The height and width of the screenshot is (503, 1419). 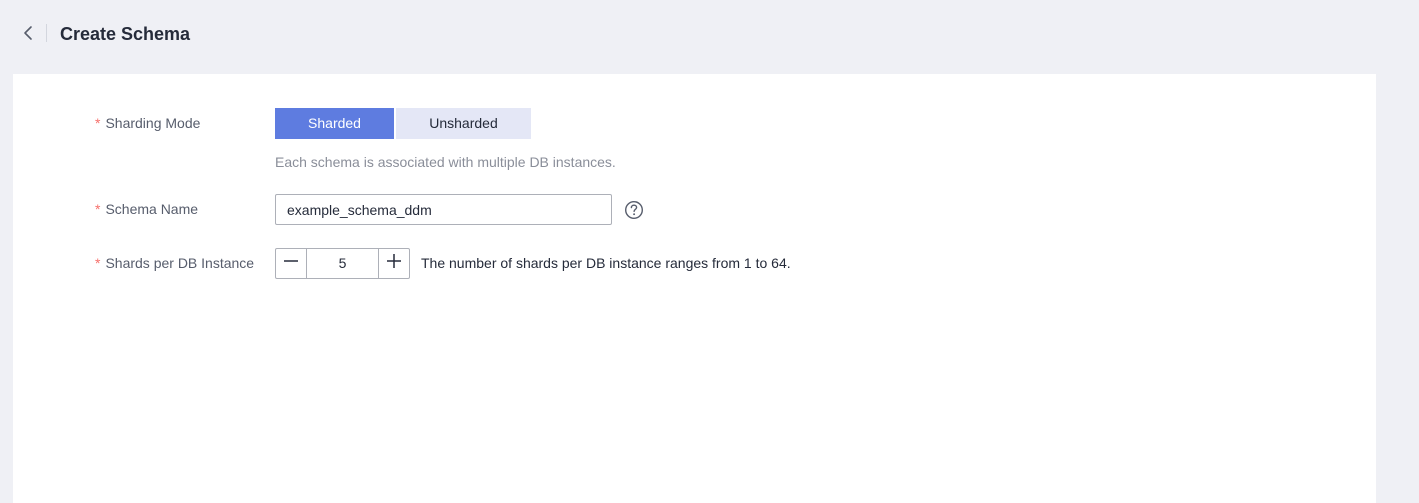 What do you see at coordinates (46, 33) in the screenshot?
I see `header-divider` at bounding box center [46, 33].